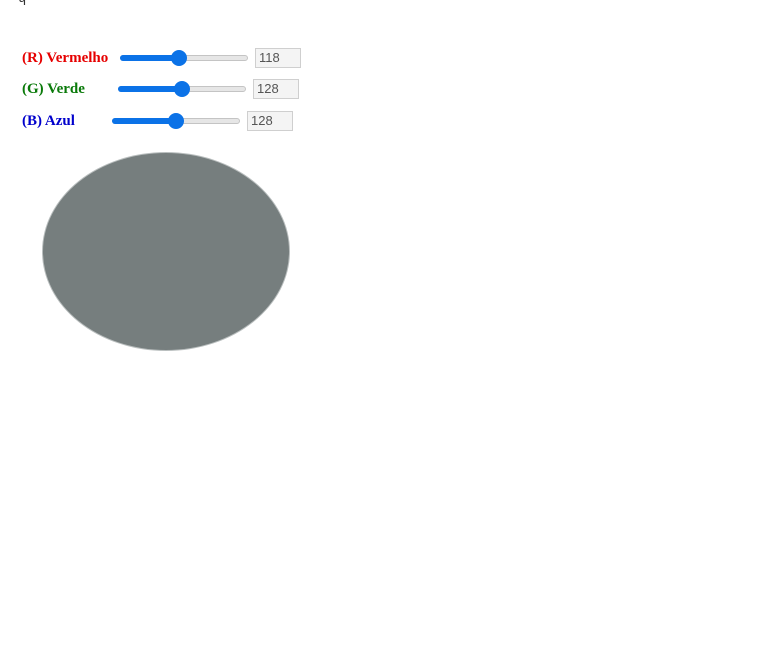 Image resolution: width=770 pixels, height=652 pixels. I want to click on green-slider-thumb, so click(182, 89).